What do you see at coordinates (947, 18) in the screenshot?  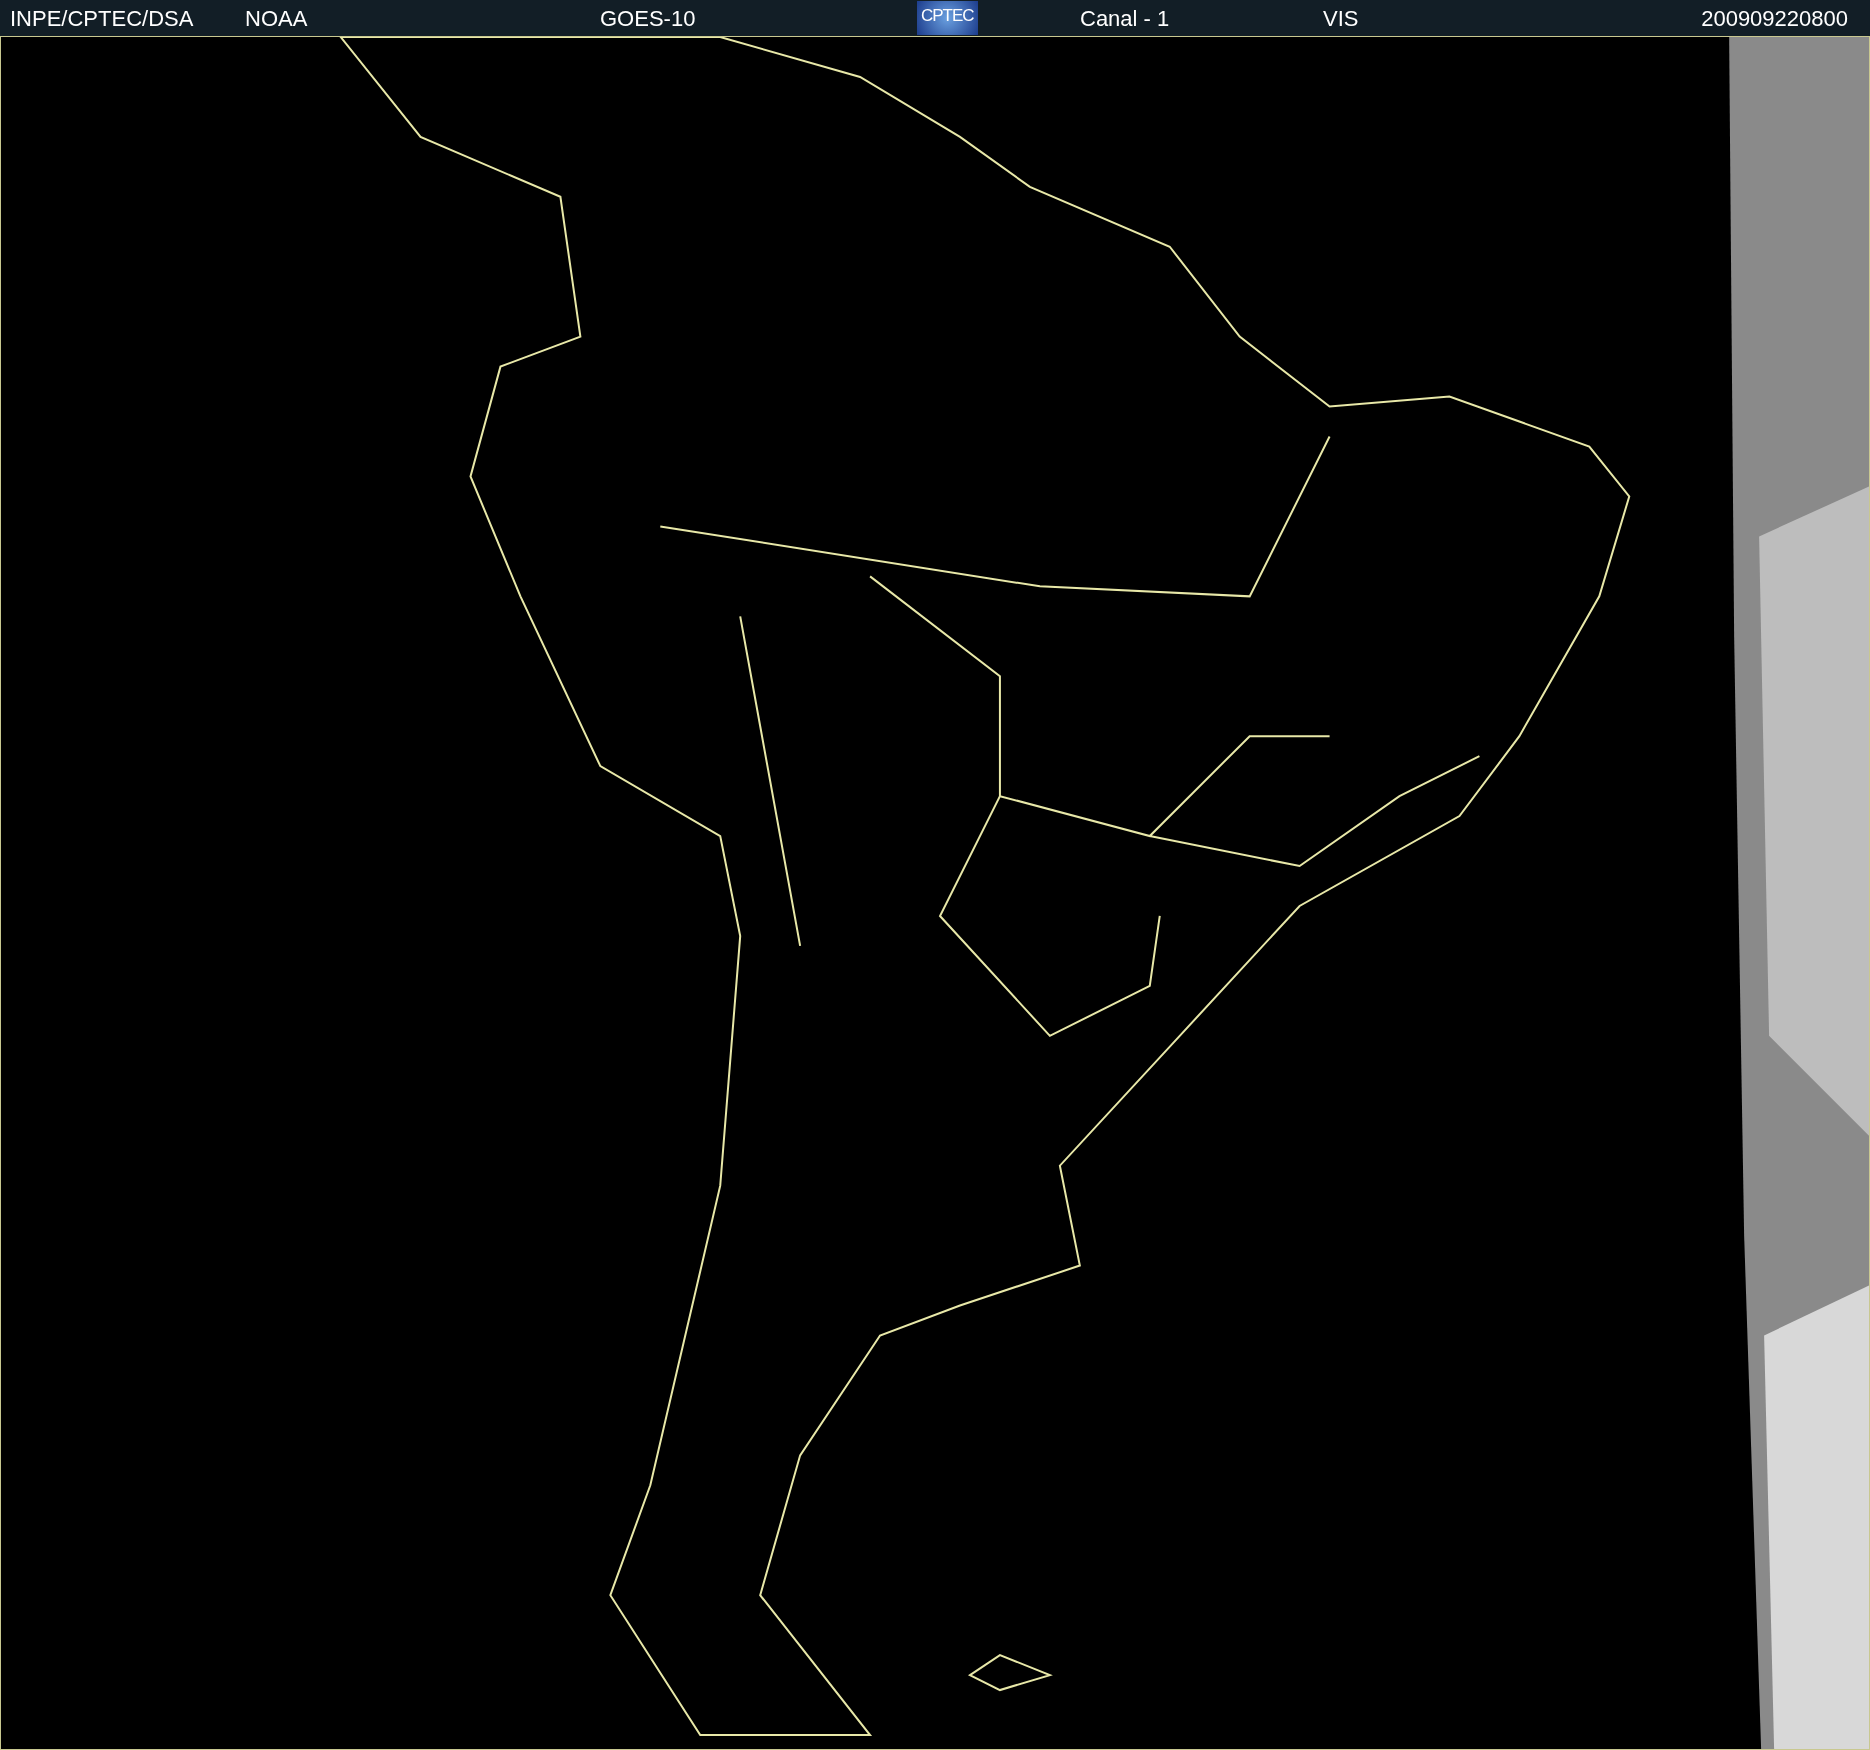 I see `logo: CPTEC` at bounding box center [947, 18].